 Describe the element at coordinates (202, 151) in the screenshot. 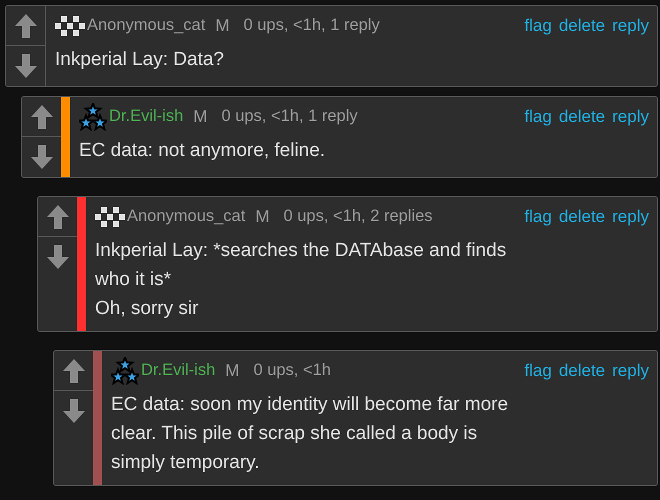

I see `comment-text: EC data: not anymore, feline.` at that location.